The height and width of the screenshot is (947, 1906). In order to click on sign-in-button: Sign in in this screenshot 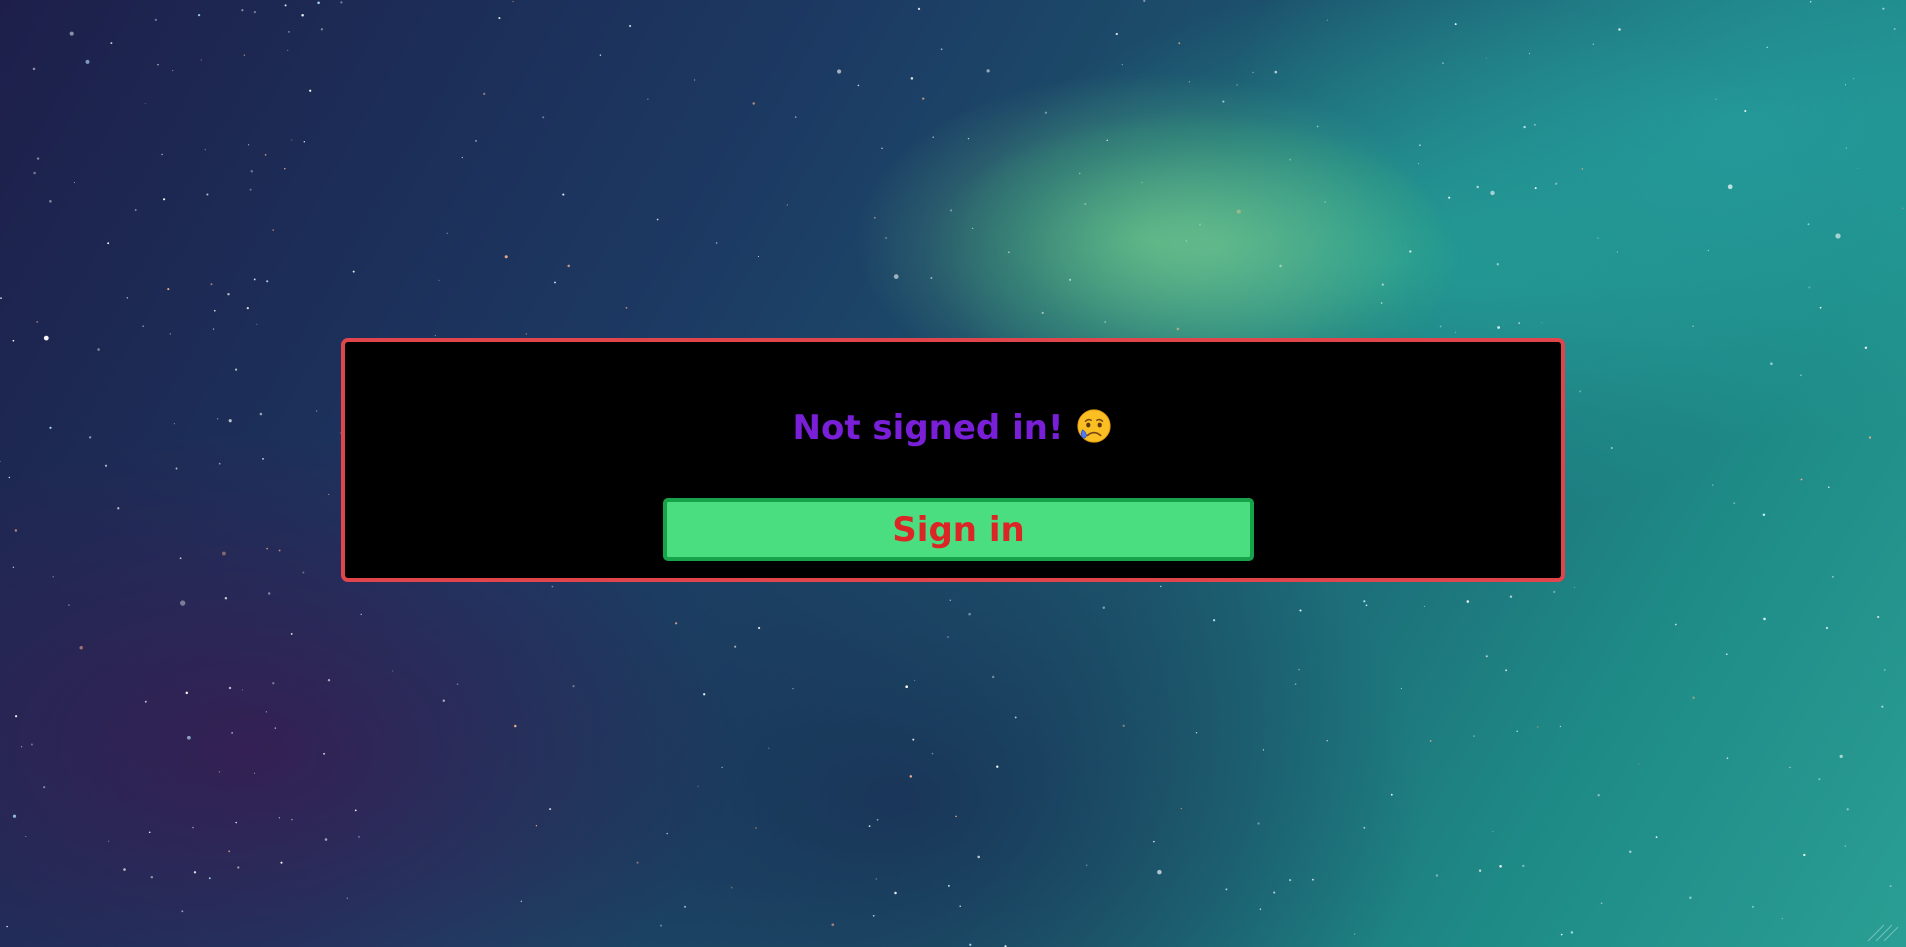, I will do `click(958, 529)`.